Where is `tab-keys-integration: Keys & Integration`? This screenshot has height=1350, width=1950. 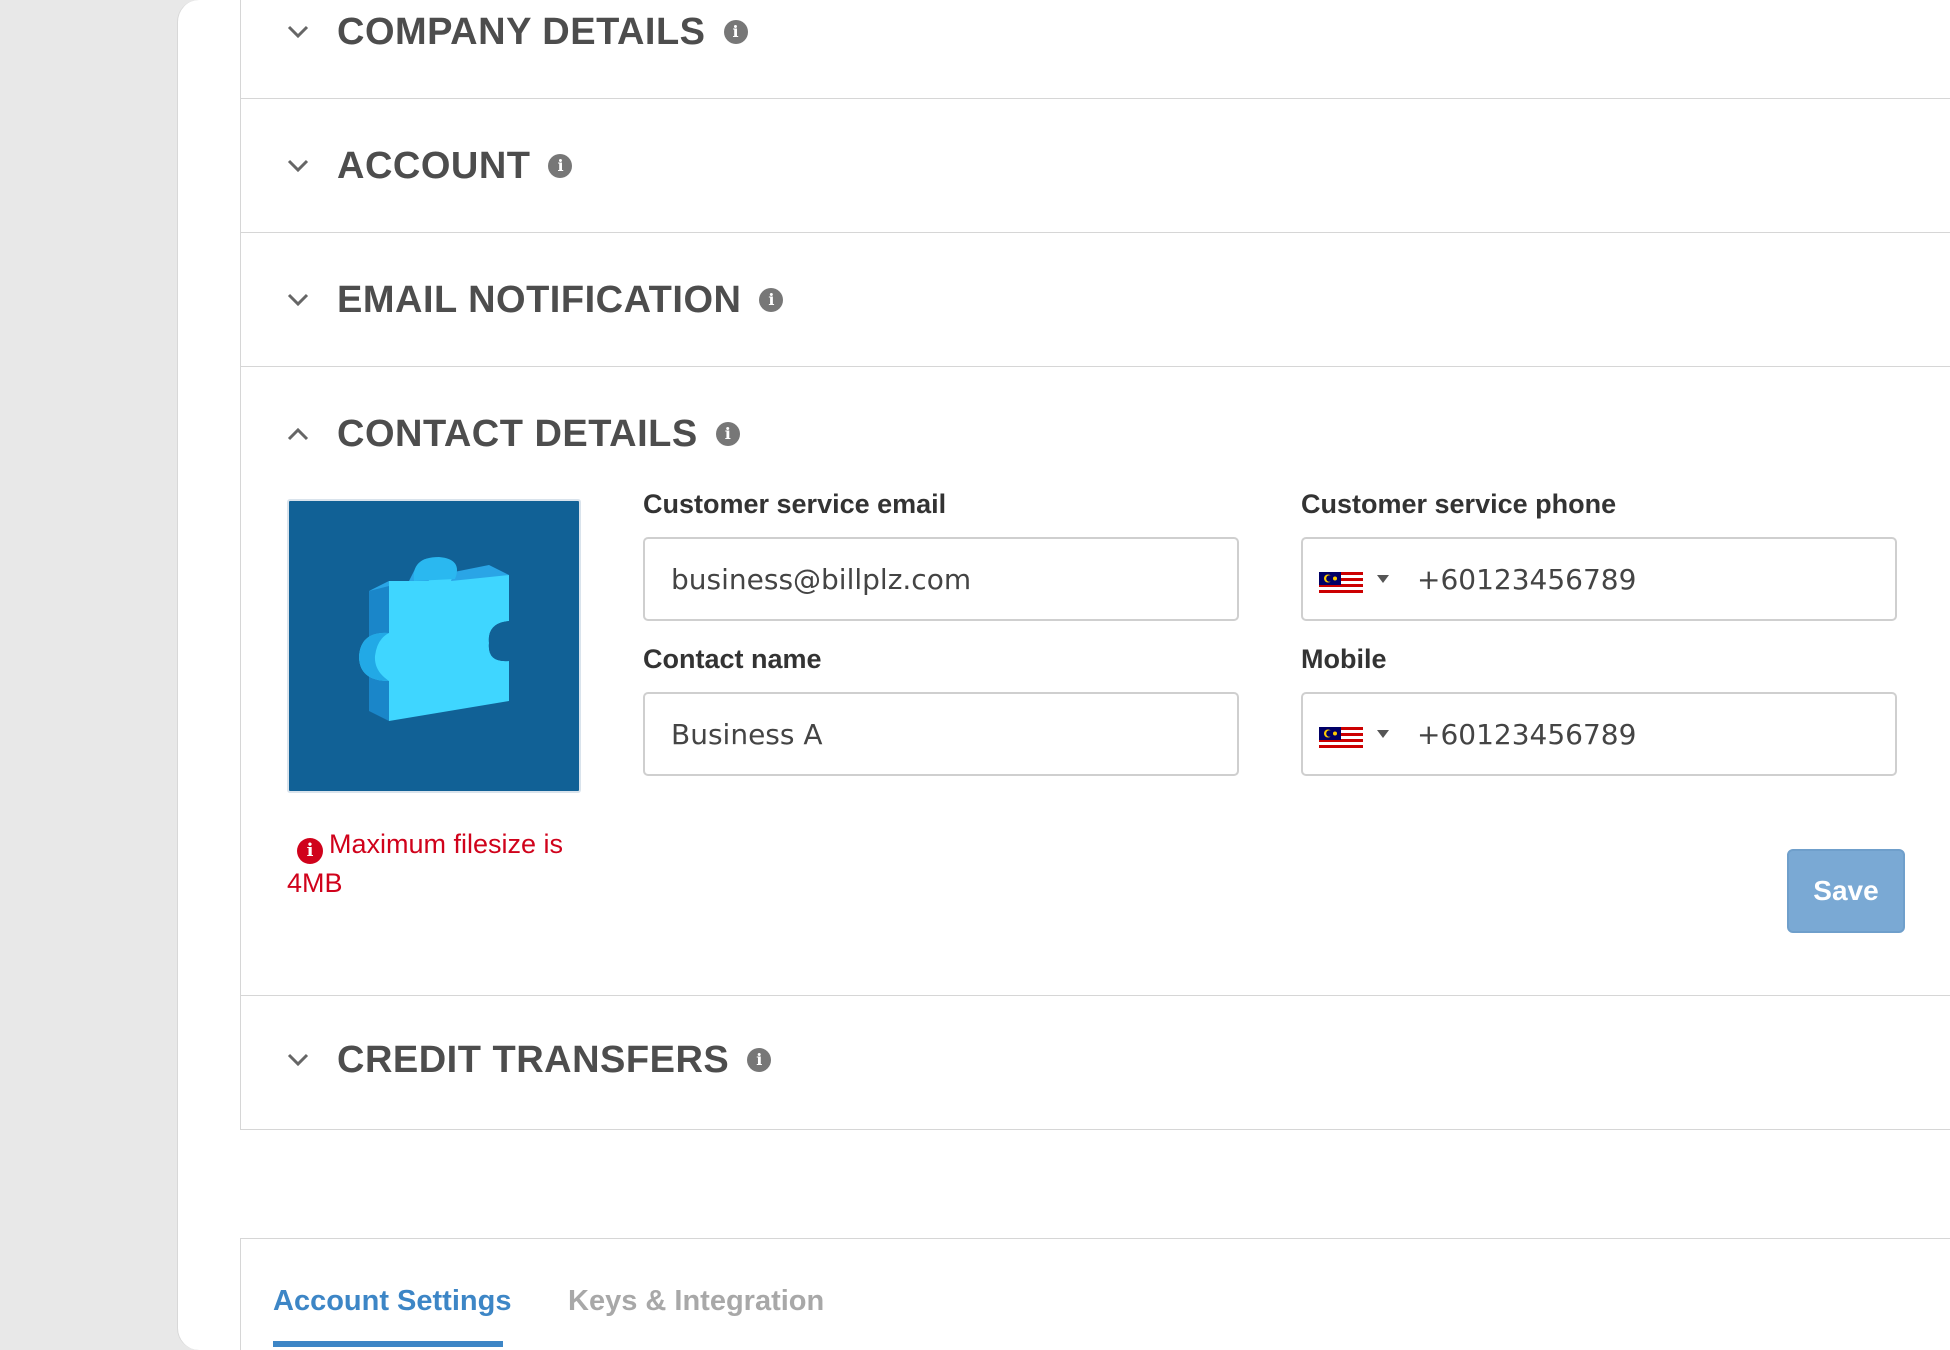
tab-keys-integration: Keys & Integration is located at coordinates (696, 1301).